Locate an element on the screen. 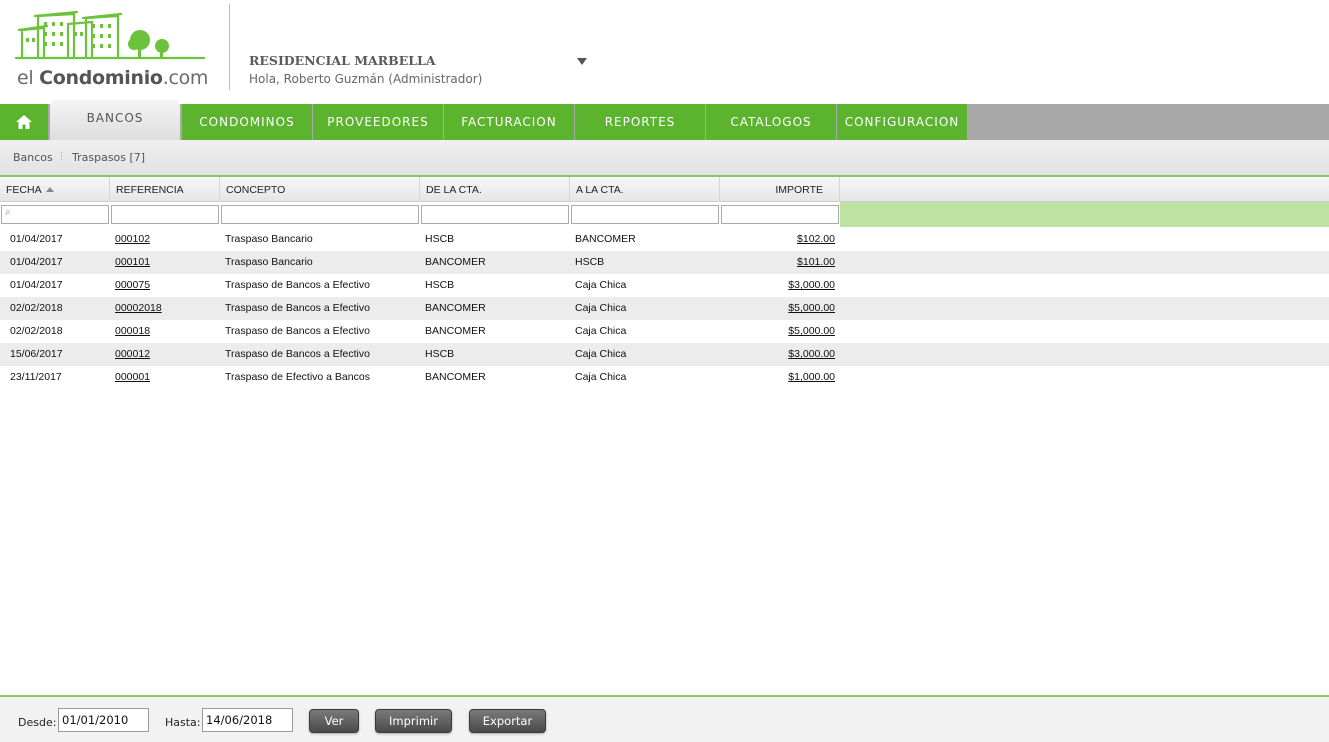  column-header-a-la-cta: A LA CTA. is located at coordinates (645, 189).